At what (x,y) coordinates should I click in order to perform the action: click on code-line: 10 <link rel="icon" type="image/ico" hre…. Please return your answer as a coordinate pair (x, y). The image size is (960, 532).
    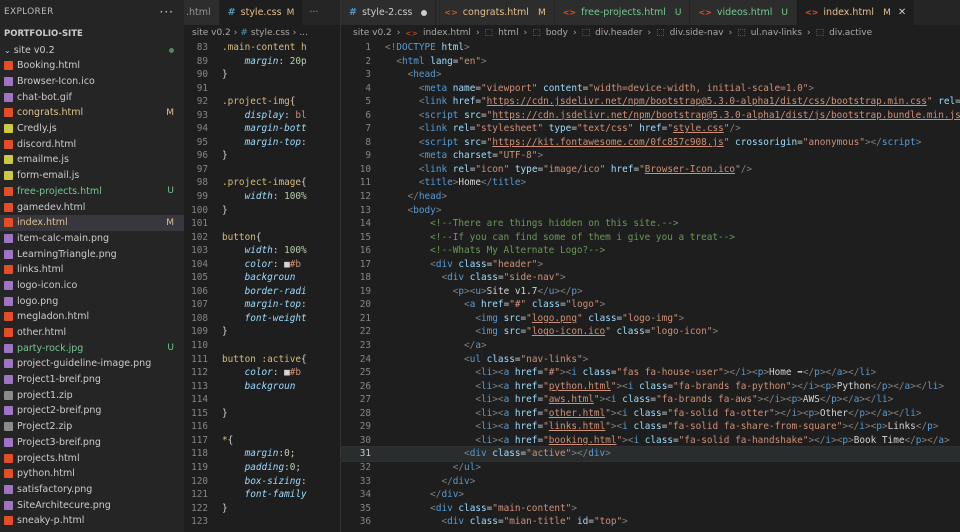
    Looking at the image, I should click on (650, 170).